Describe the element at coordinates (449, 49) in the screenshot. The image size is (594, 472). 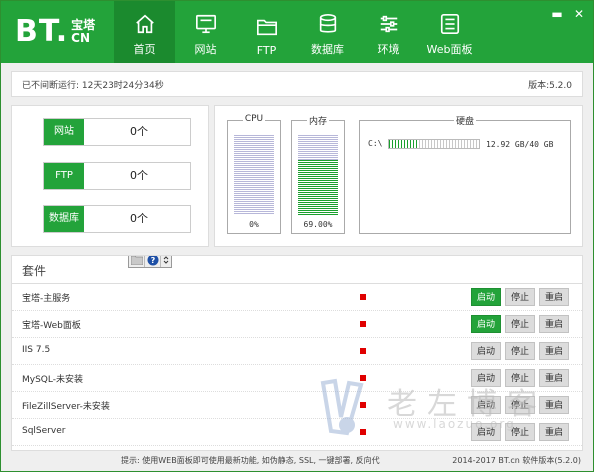
I see `tab-label: Web面板` at that location.